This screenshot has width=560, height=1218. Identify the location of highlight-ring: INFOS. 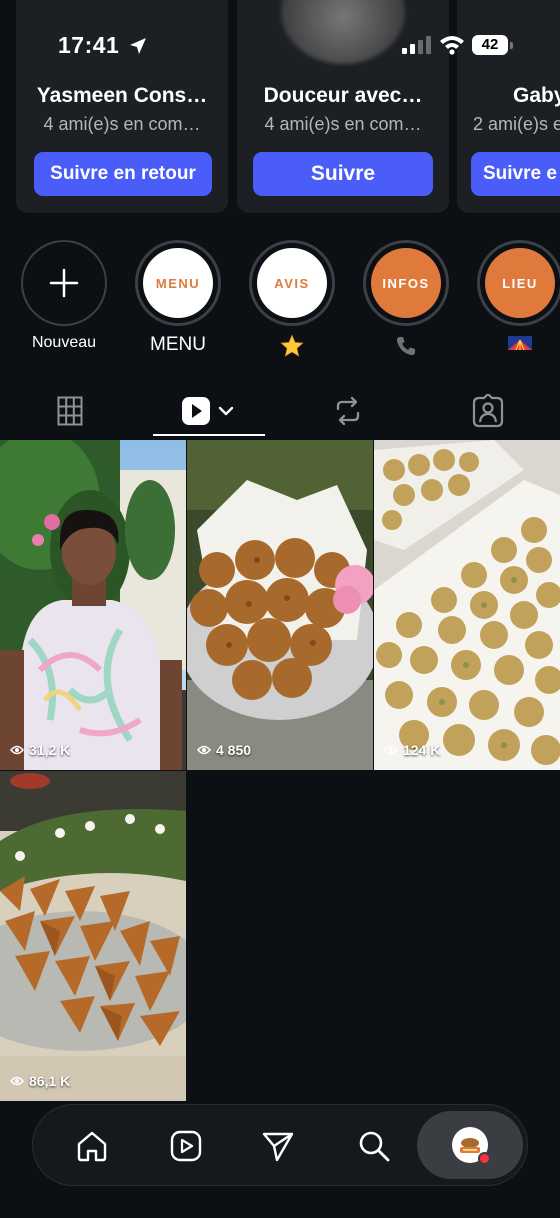
(406, 283).